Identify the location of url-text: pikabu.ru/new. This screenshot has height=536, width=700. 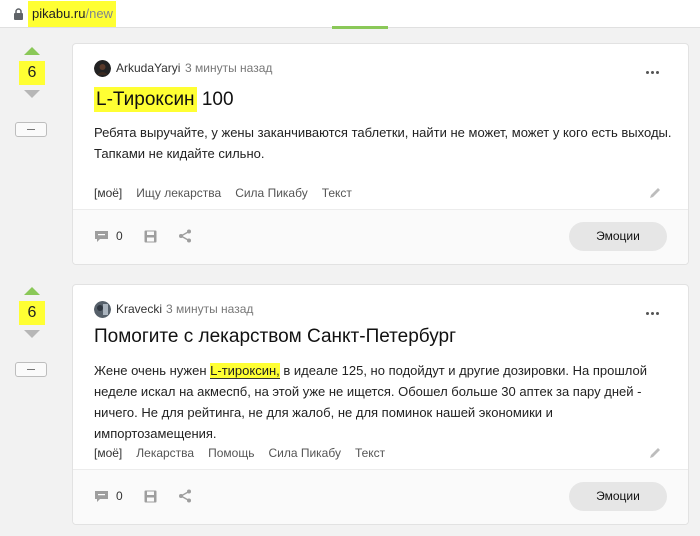
(72, 14).